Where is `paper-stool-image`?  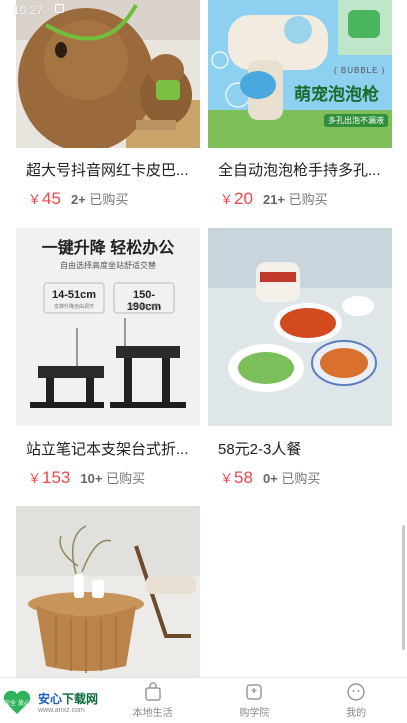
paper-stool-image is located at coordinates (108, 591).